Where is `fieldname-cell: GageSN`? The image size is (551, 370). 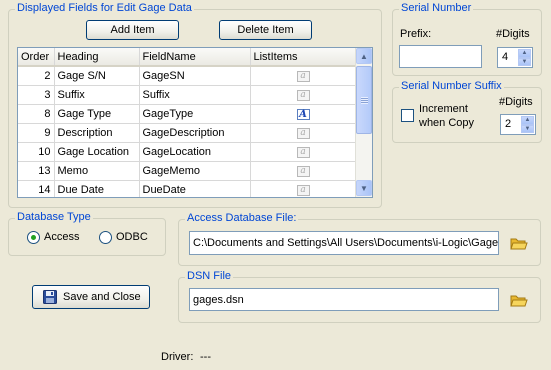 fieldname-cell: GageSN is located at coordinates (195, 76).